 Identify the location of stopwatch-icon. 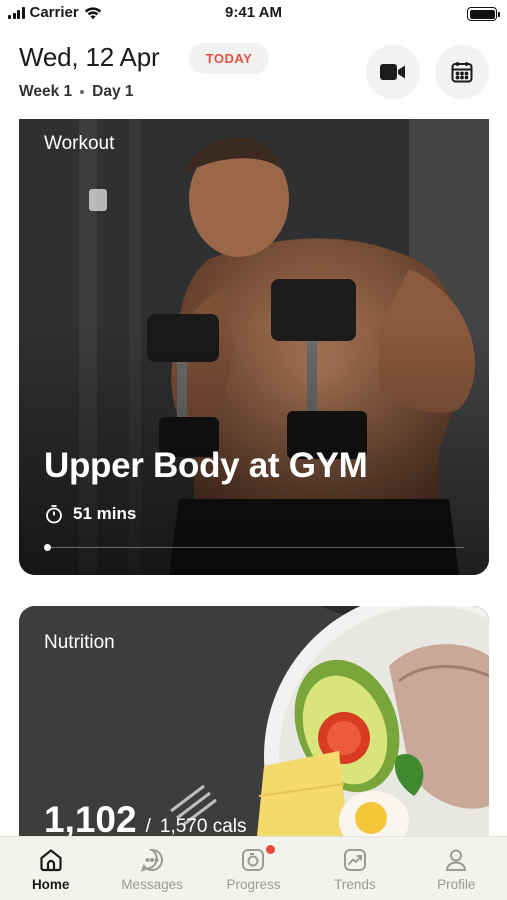
(54, 514).